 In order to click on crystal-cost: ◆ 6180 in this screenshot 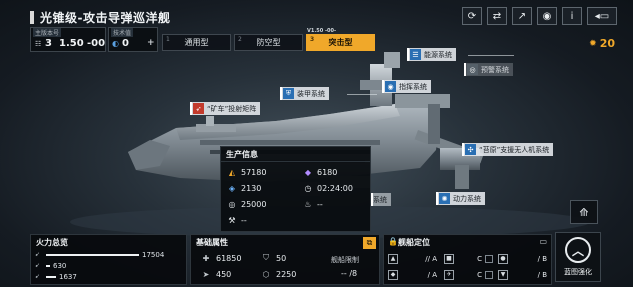, I will do `click(339, 172)`.